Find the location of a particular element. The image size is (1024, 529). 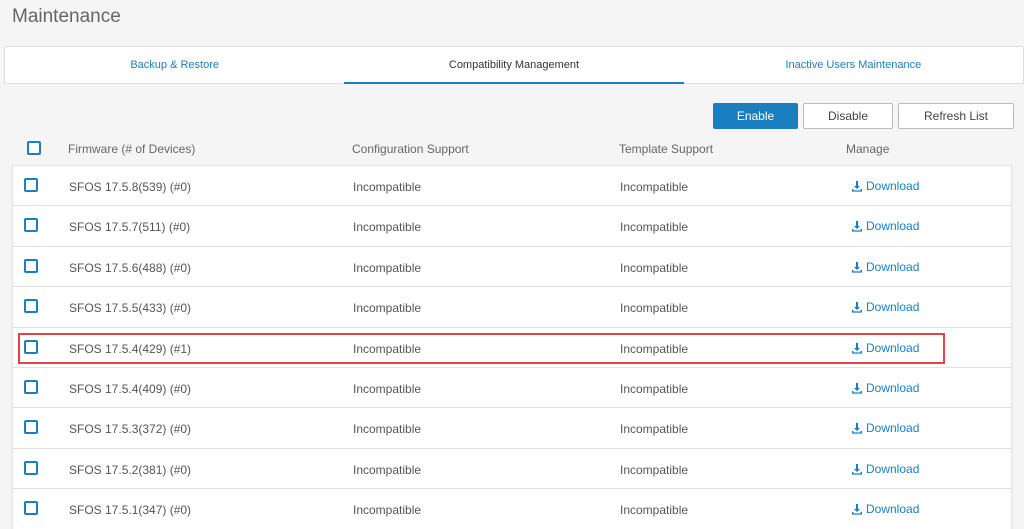

firmware-cell: SFOS 17.5.3(372) (#0) is located at coordinates (130, 429).